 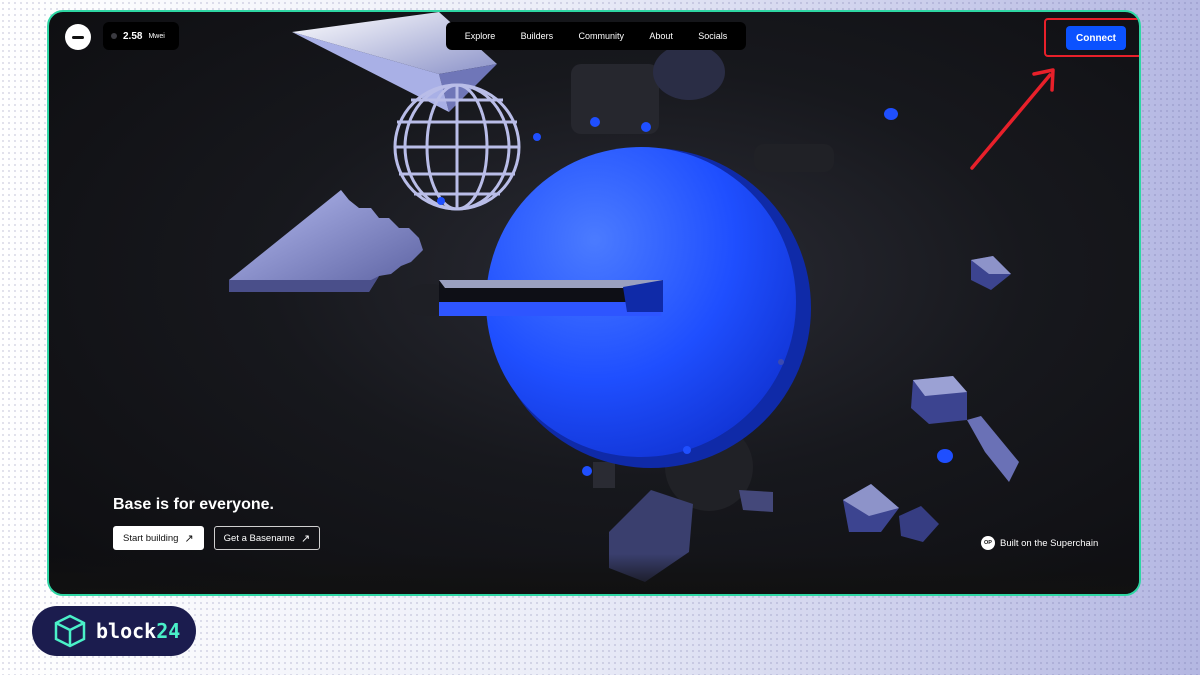 What do you see at coordinates (126, 631) in the screenshot?
I see `brand-prefix: block` at bounding box center [126, 631].